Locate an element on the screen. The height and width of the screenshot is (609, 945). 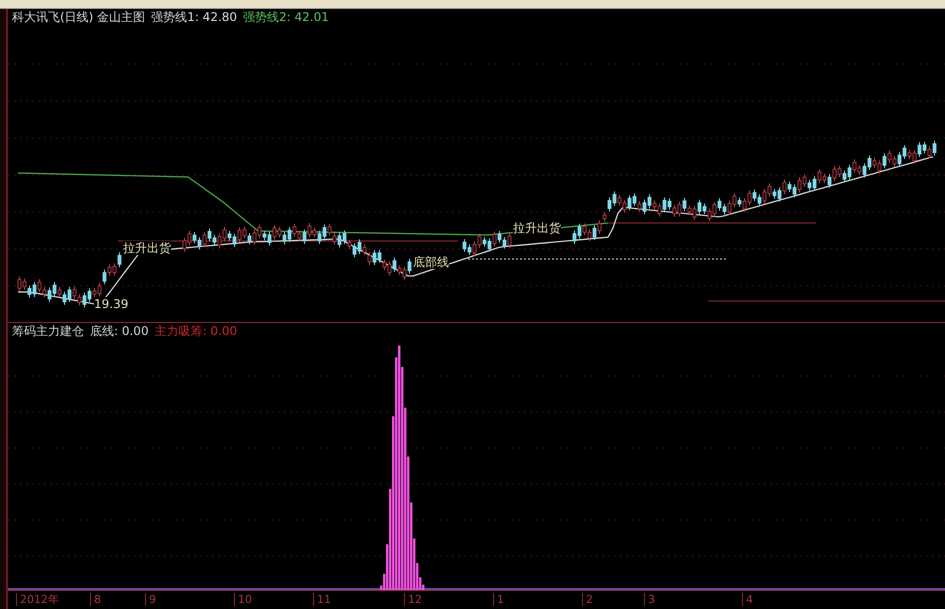
axis-label: 8 is located at coordinates (95, 599).